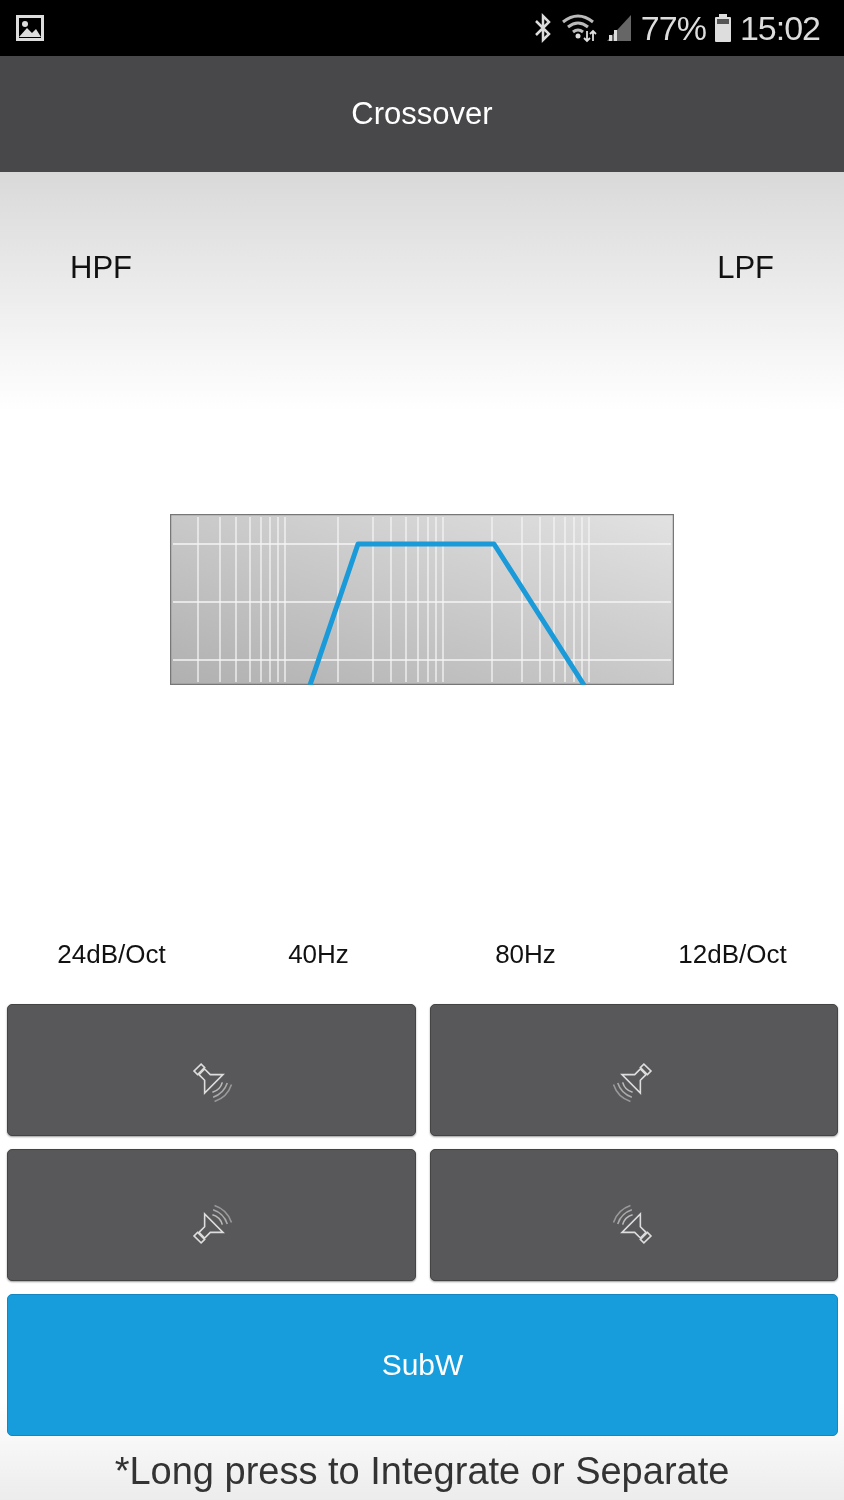 This screenshot has height=1500, width=844. I want to click on hint-text: *Long press to Integrate or Separate, so click(422, 1471).